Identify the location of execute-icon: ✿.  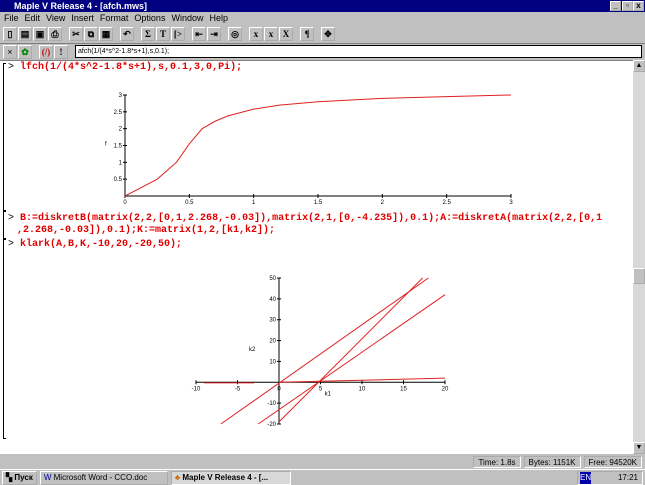
(25, 52).